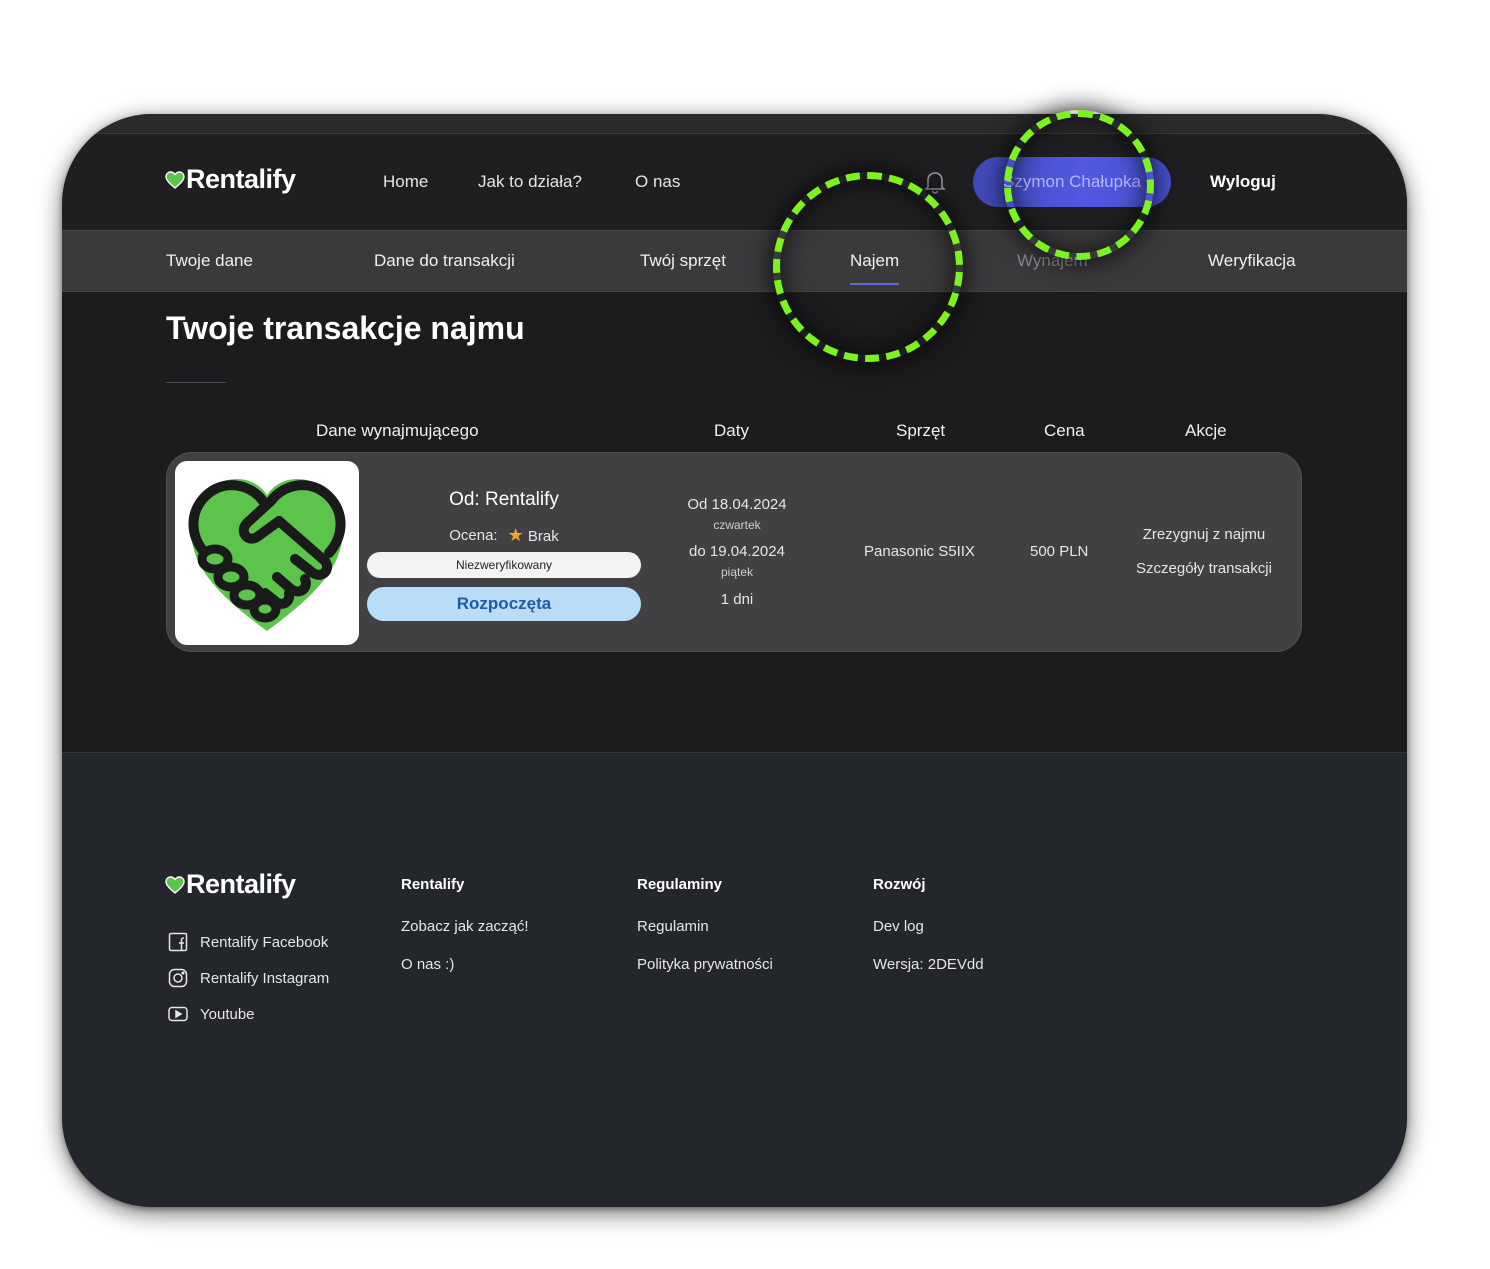 The height and width of the screenshot is (1269, 1490). I want to click on social-youtube-label: Youtube, so click(227, 1014).